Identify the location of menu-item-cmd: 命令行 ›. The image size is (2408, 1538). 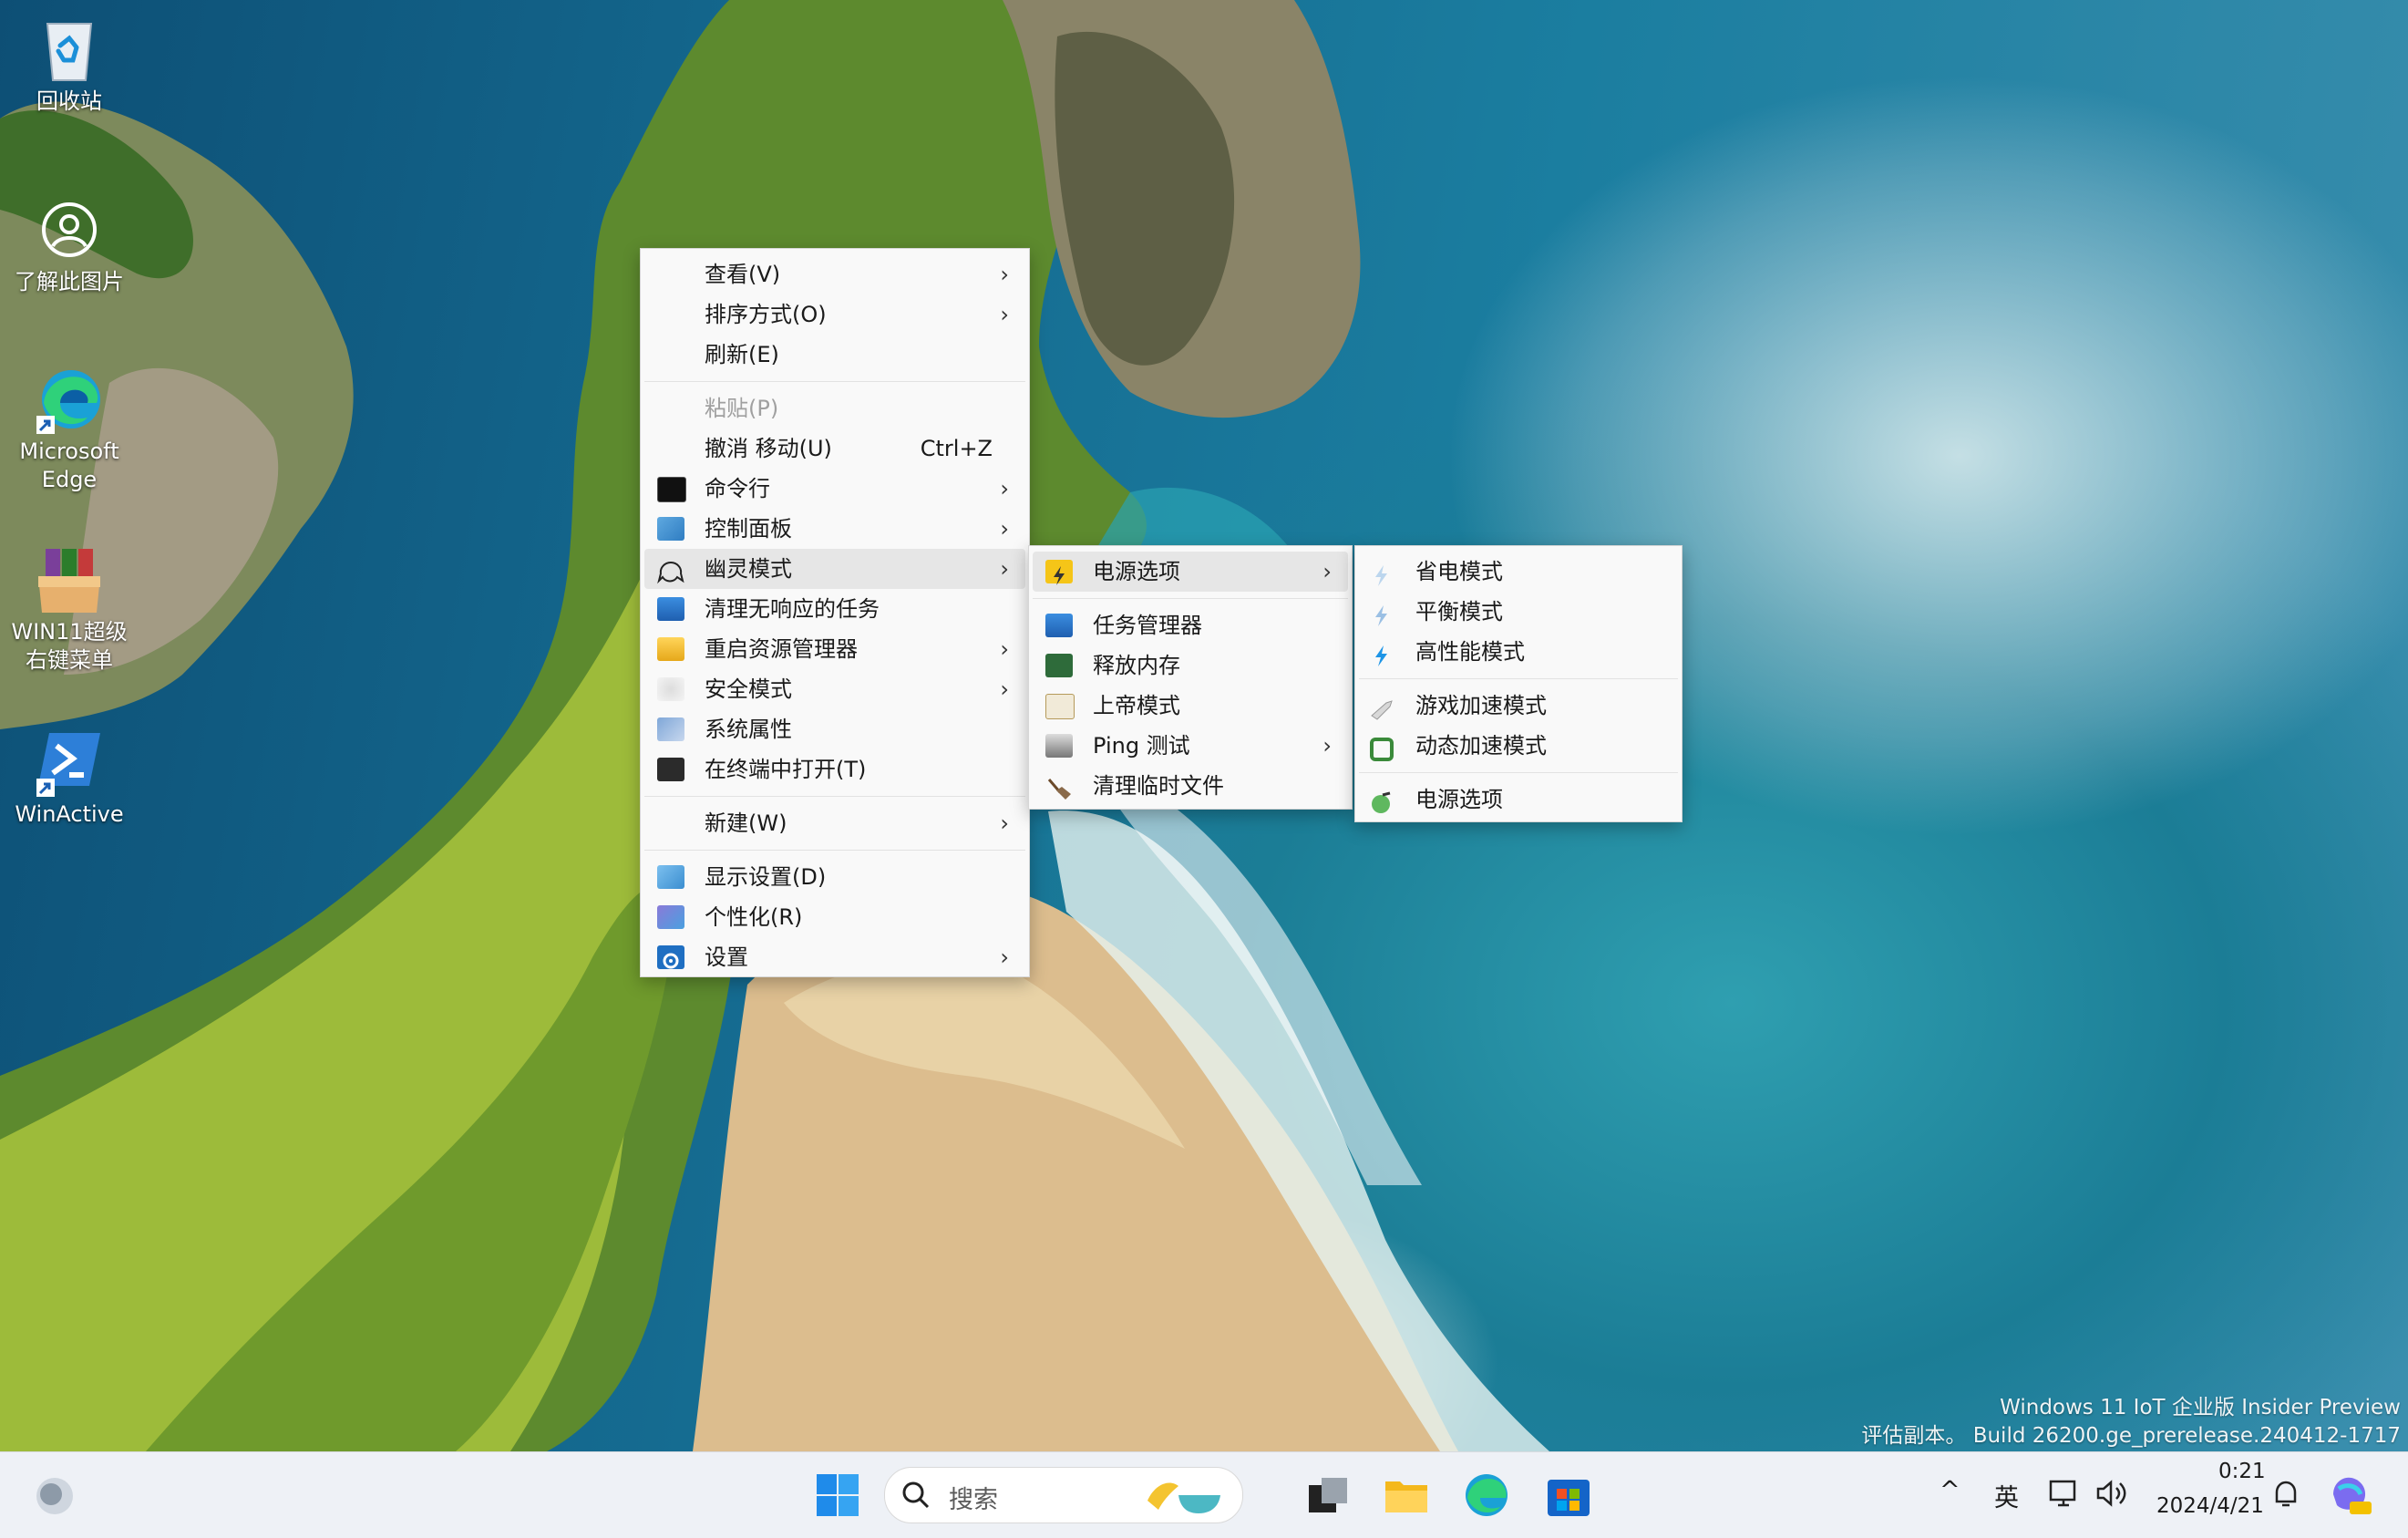
(835, 489).